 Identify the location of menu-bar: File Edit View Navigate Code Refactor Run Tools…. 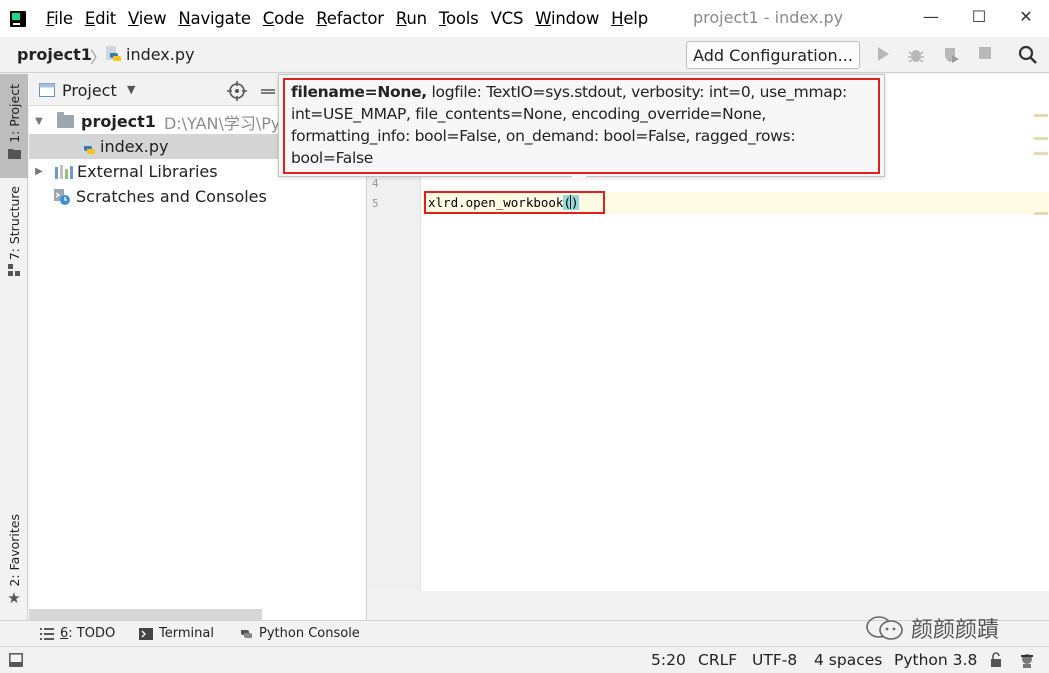
(347, 18).